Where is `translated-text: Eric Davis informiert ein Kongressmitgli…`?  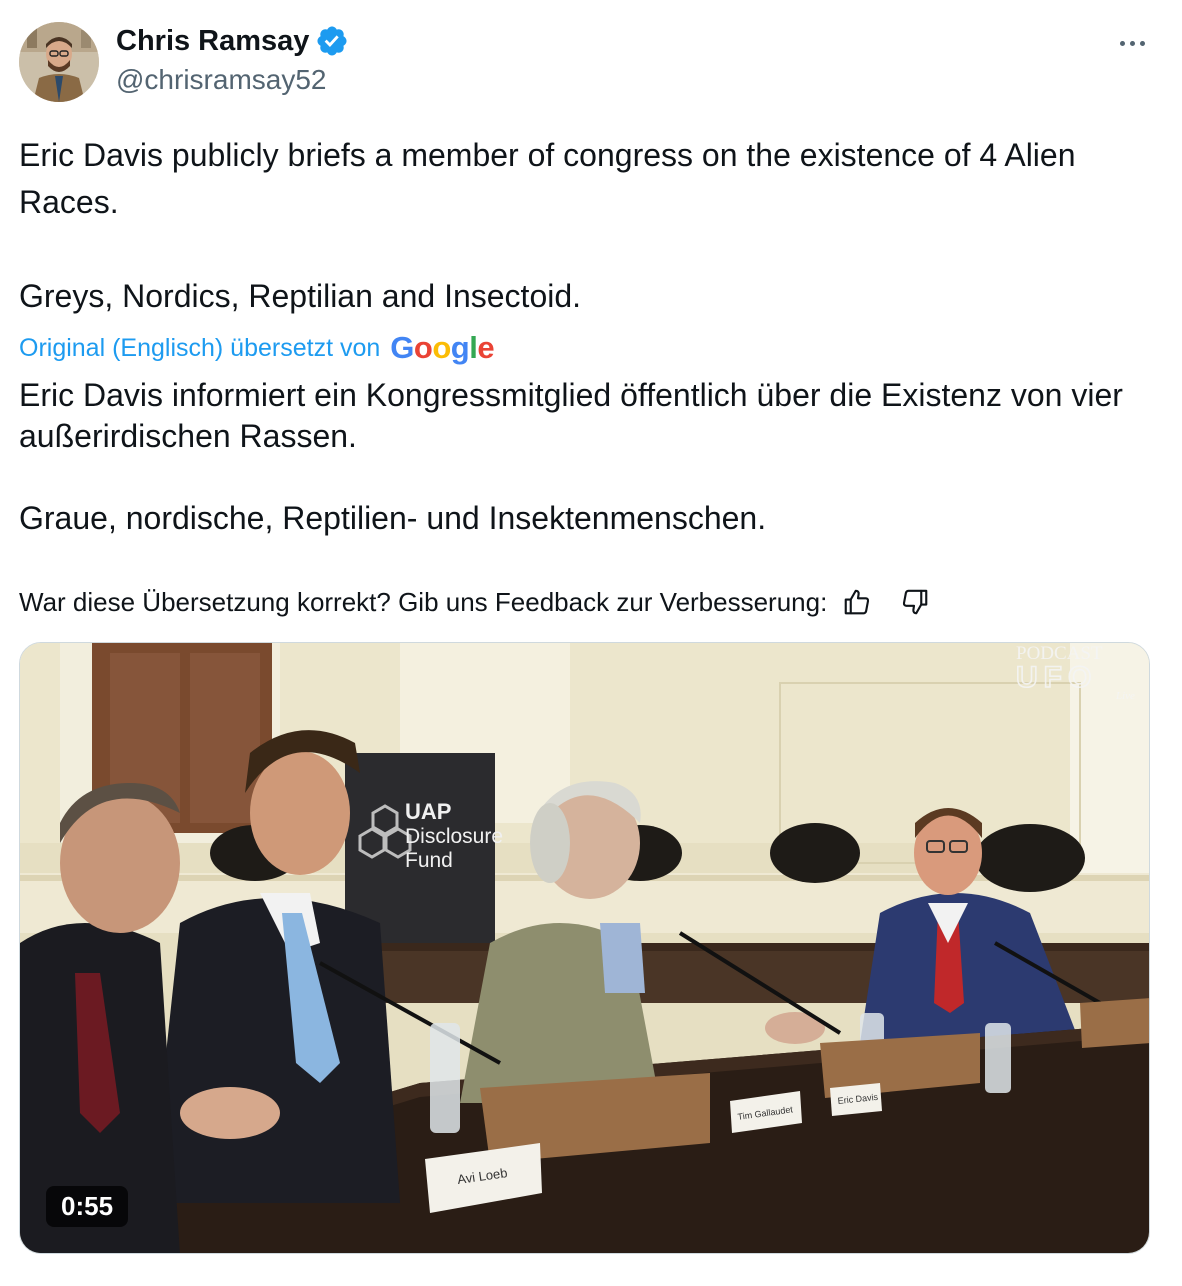 translated-text: Eric Davis informiert ein Kongressmitgli… is located at coordinates (571, 456).